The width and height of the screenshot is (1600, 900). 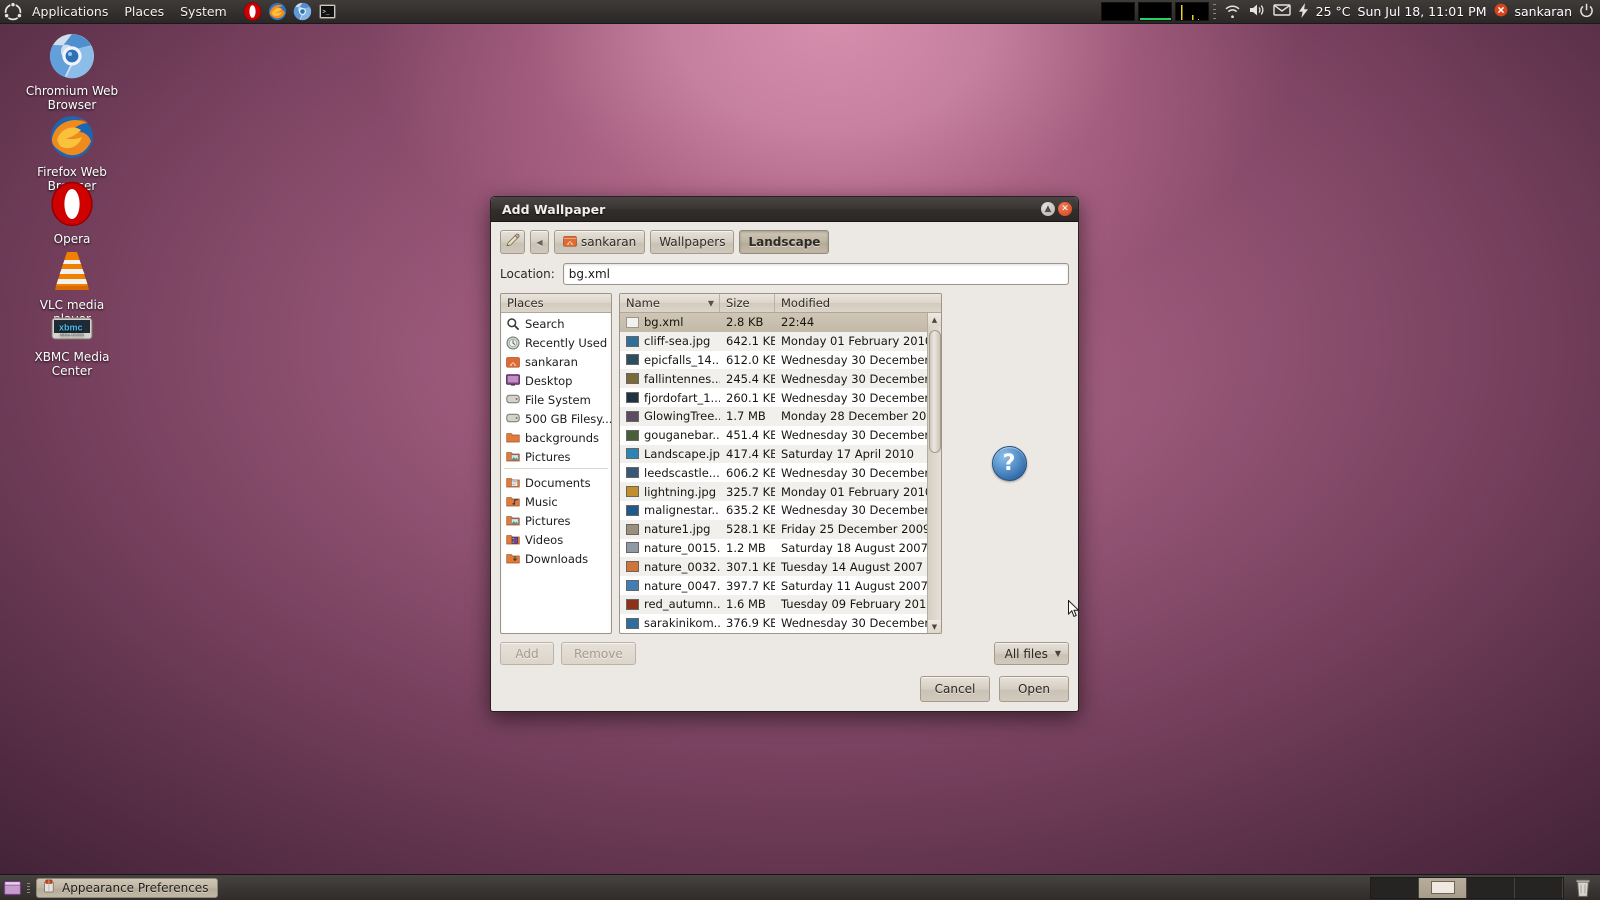 What do you see at coordinates (513, 483) in the screenshot?
I see `documents-folder-icon` at bounding box center [513, 483].